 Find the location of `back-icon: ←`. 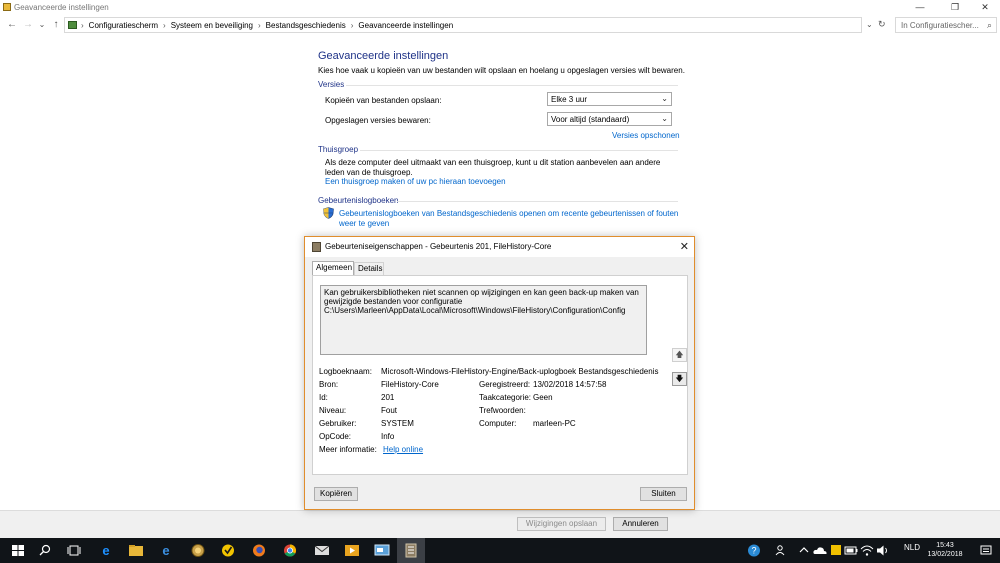

back-icon: ← is located at coordinates (12, 25).